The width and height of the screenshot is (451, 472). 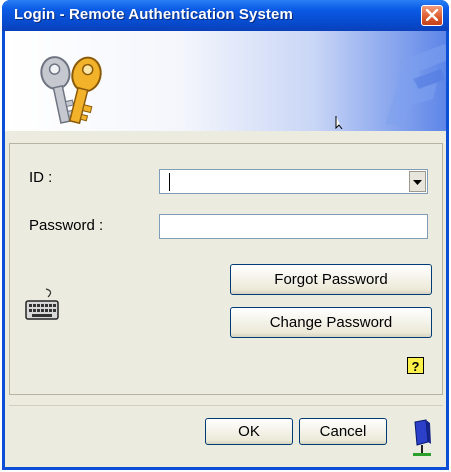 I want to click on ok-button: OK, so click(x=249, y=431).